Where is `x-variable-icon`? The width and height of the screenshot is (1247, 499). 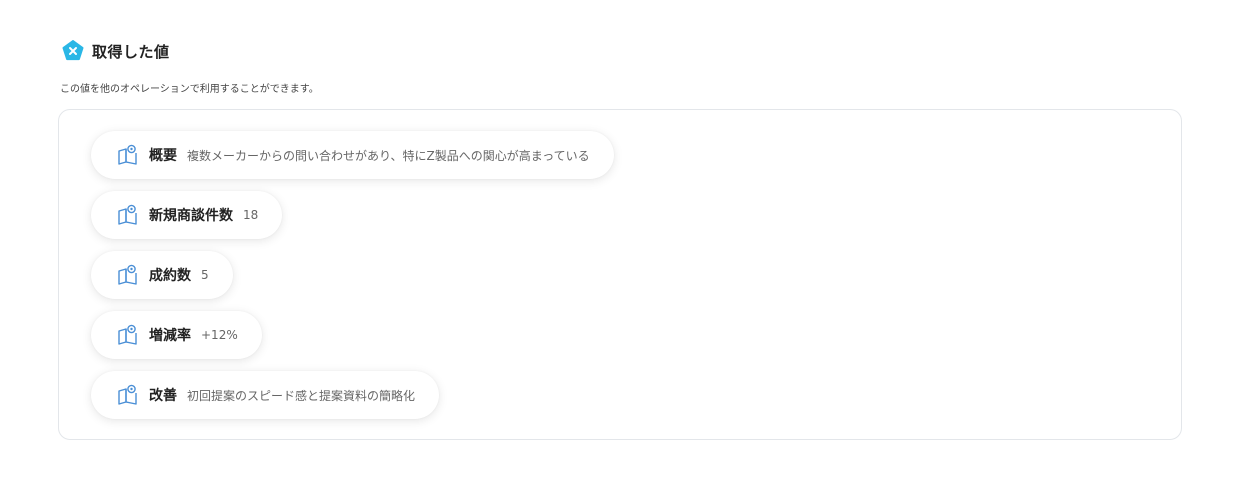
x-variable-icon is located at coordinates (73, 50).